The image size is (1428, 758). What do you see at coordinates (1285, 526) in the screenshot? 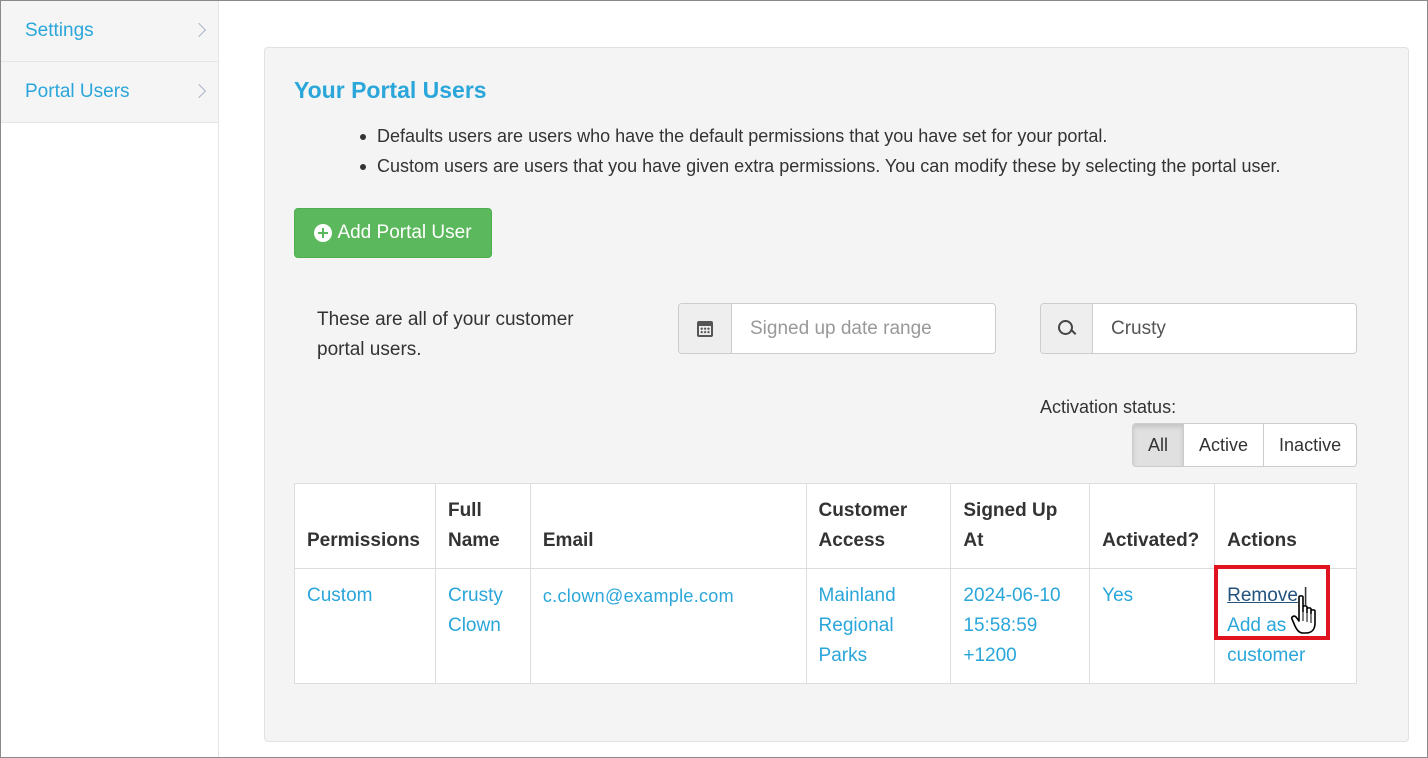
I see `column-header-actions: Actions` at bounding box center [1285, 526].